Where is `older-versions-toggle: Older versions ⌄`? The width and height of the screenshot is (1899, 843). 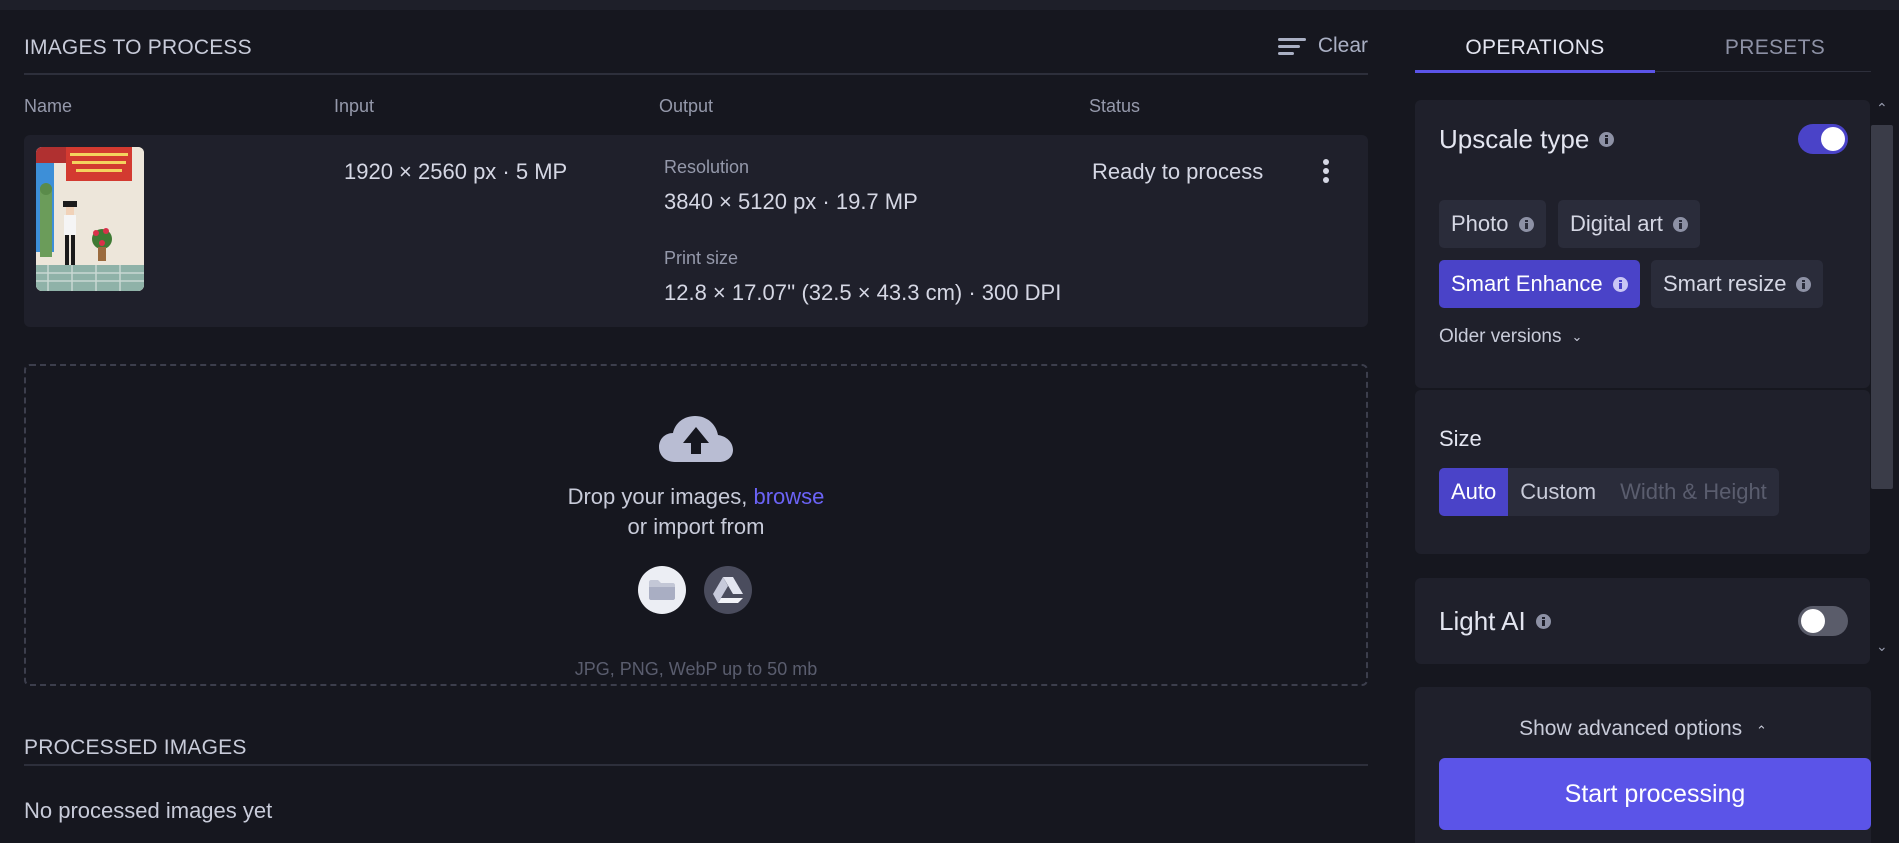 older-versions-toggle: Older versions ⌄ is located at coordinates (1510, 337).